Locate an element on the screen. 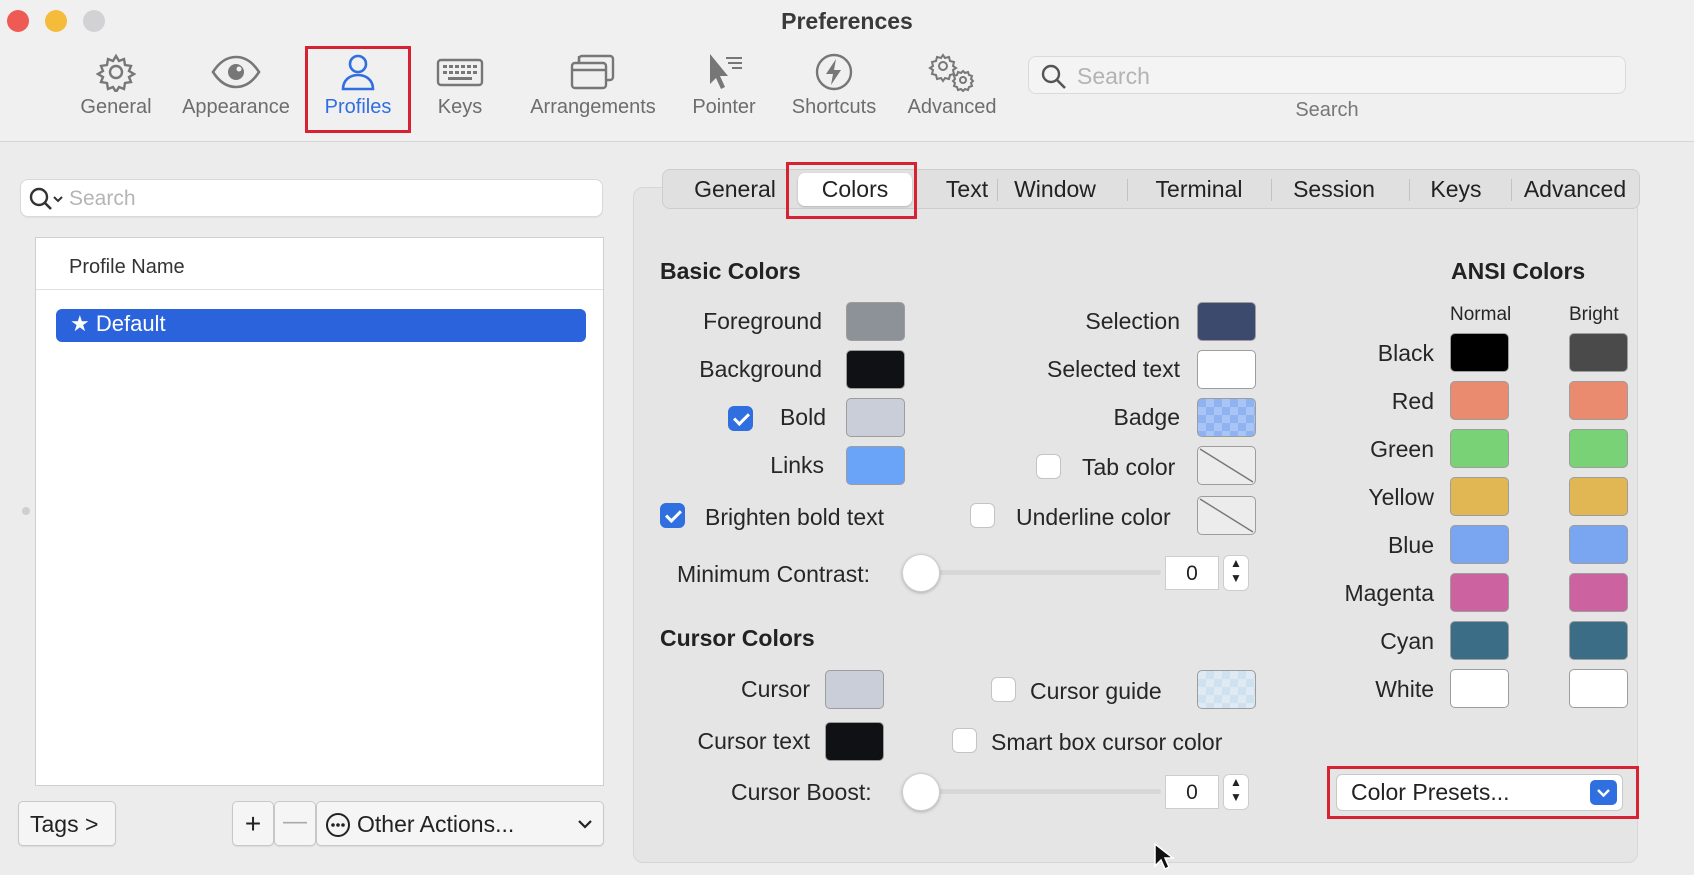  brighten-bold-checkbox is located at coordinates (672, 515).